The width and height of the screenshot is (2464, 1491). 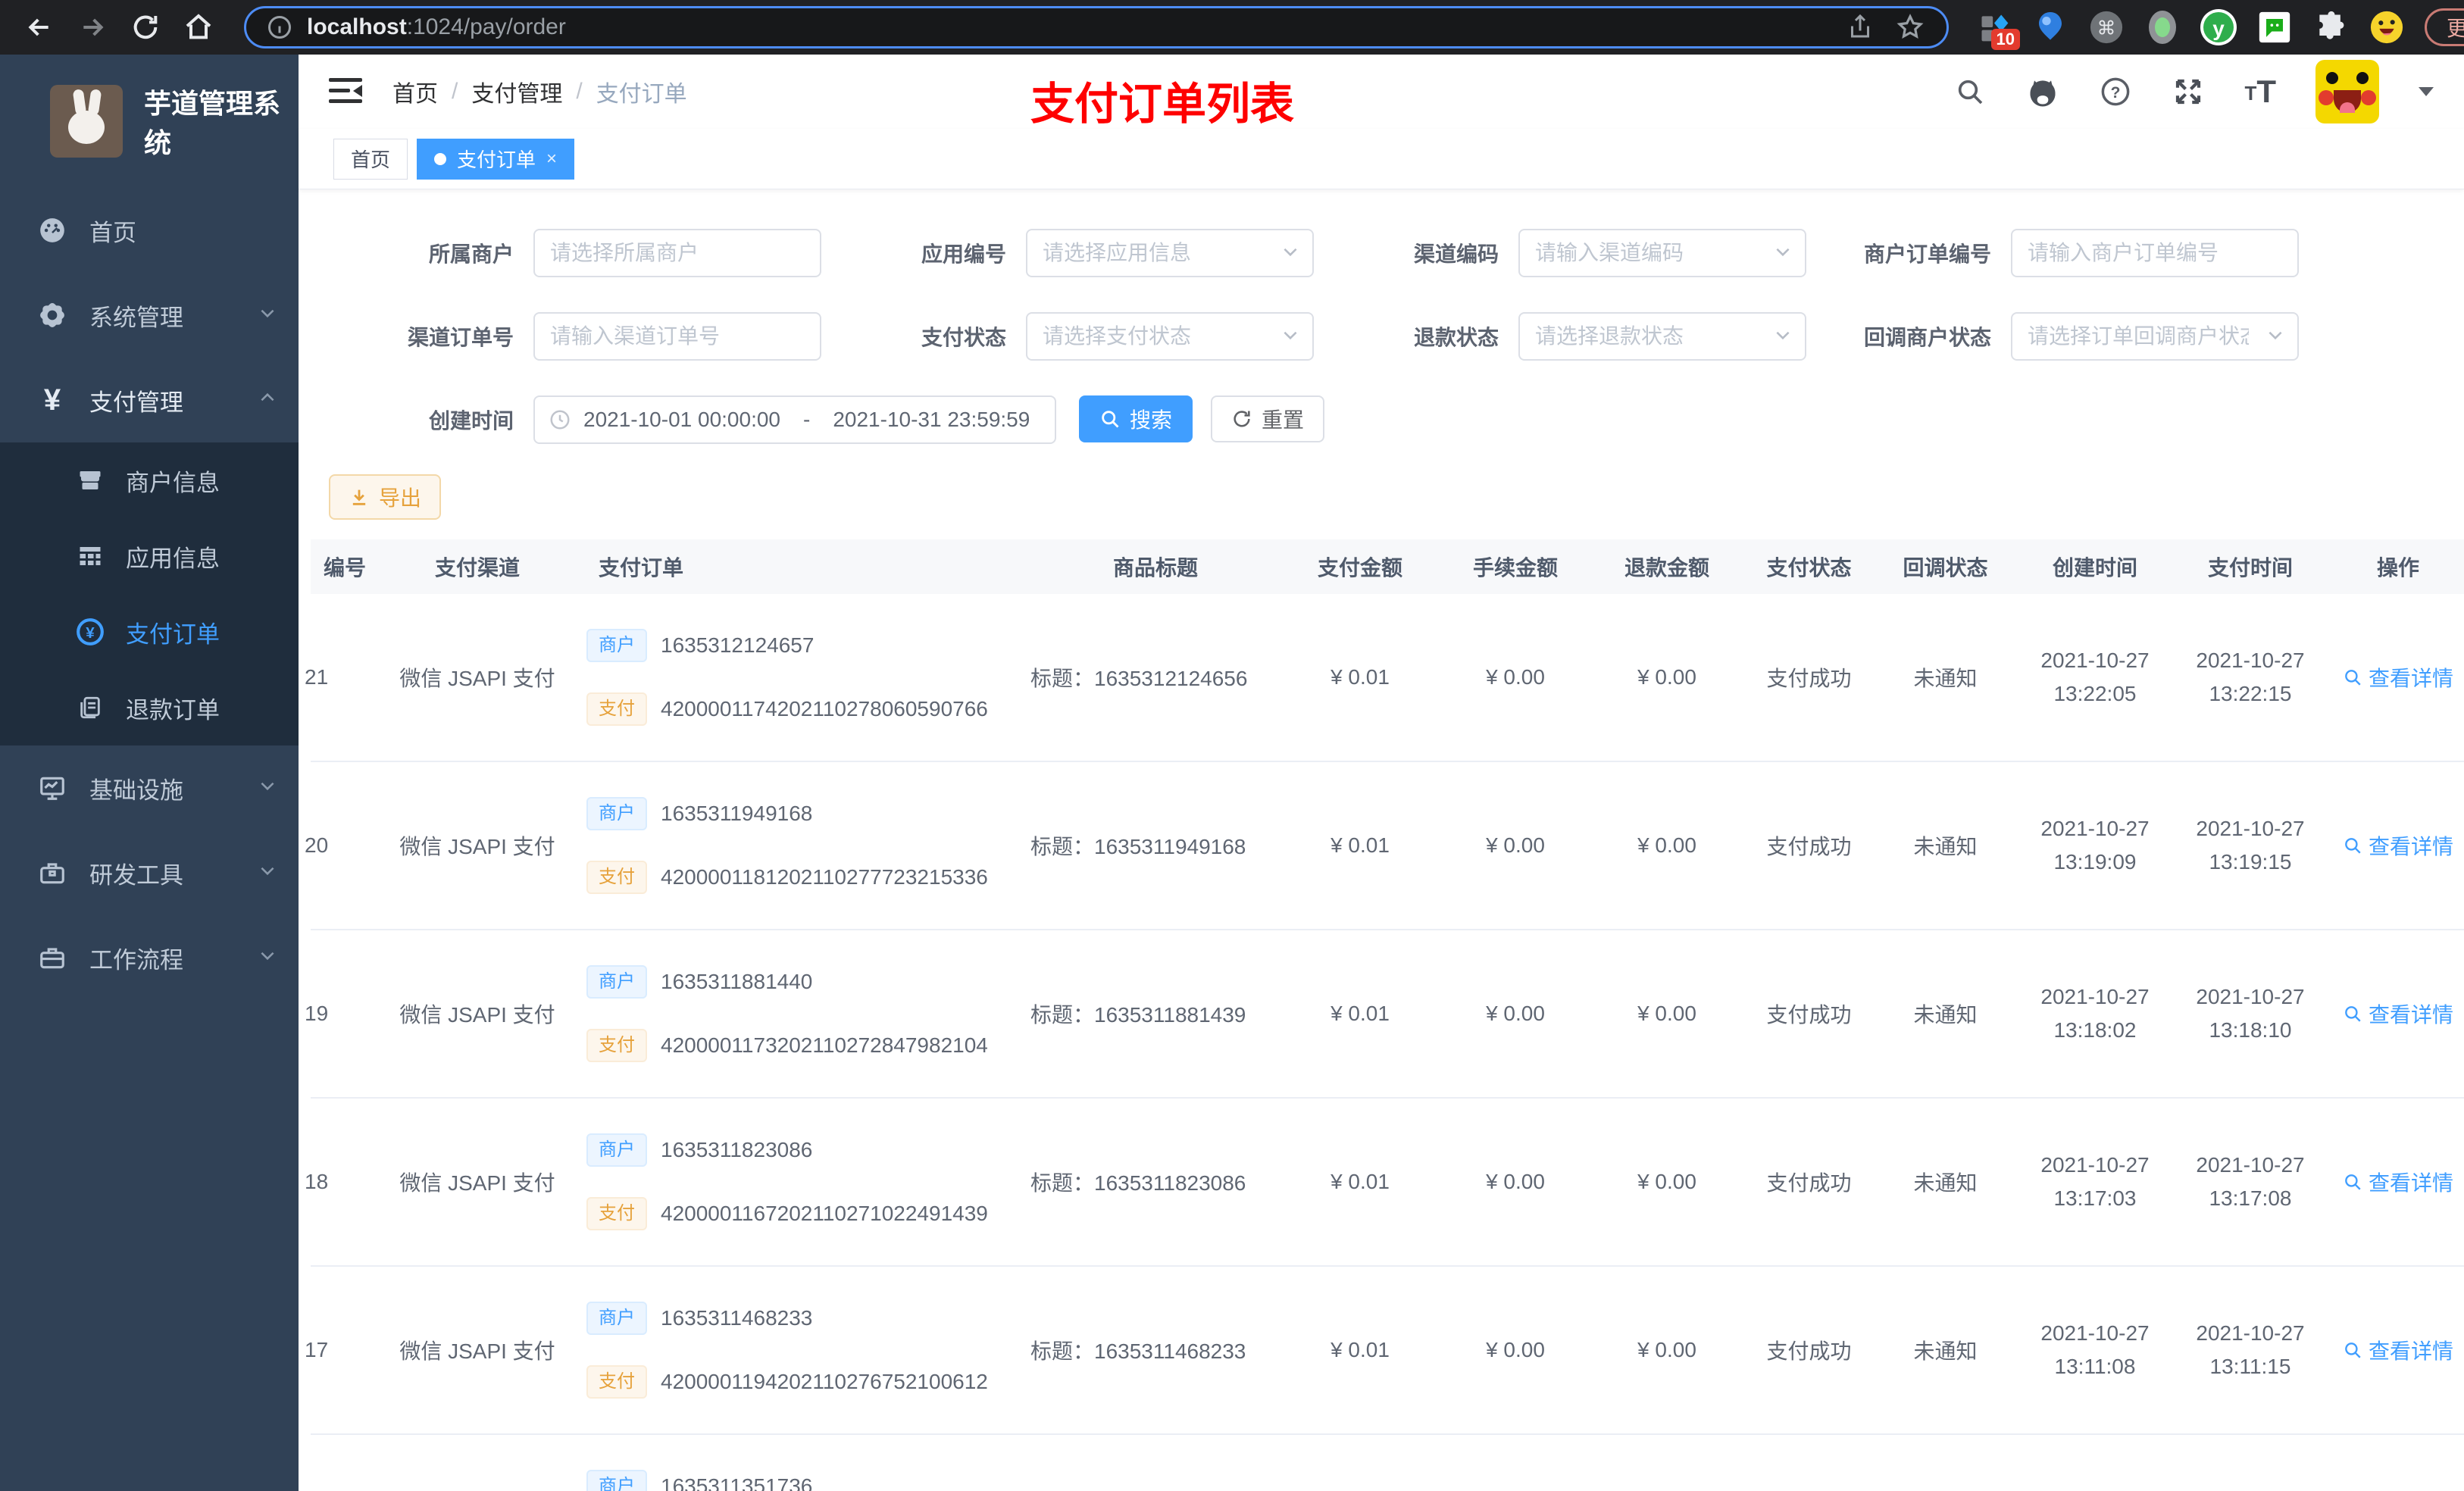 What do you see at coordinates (149, 315) in the screenshot?
I see `sidebar-item-system: 系统管理` at bounding box center [149, 315].